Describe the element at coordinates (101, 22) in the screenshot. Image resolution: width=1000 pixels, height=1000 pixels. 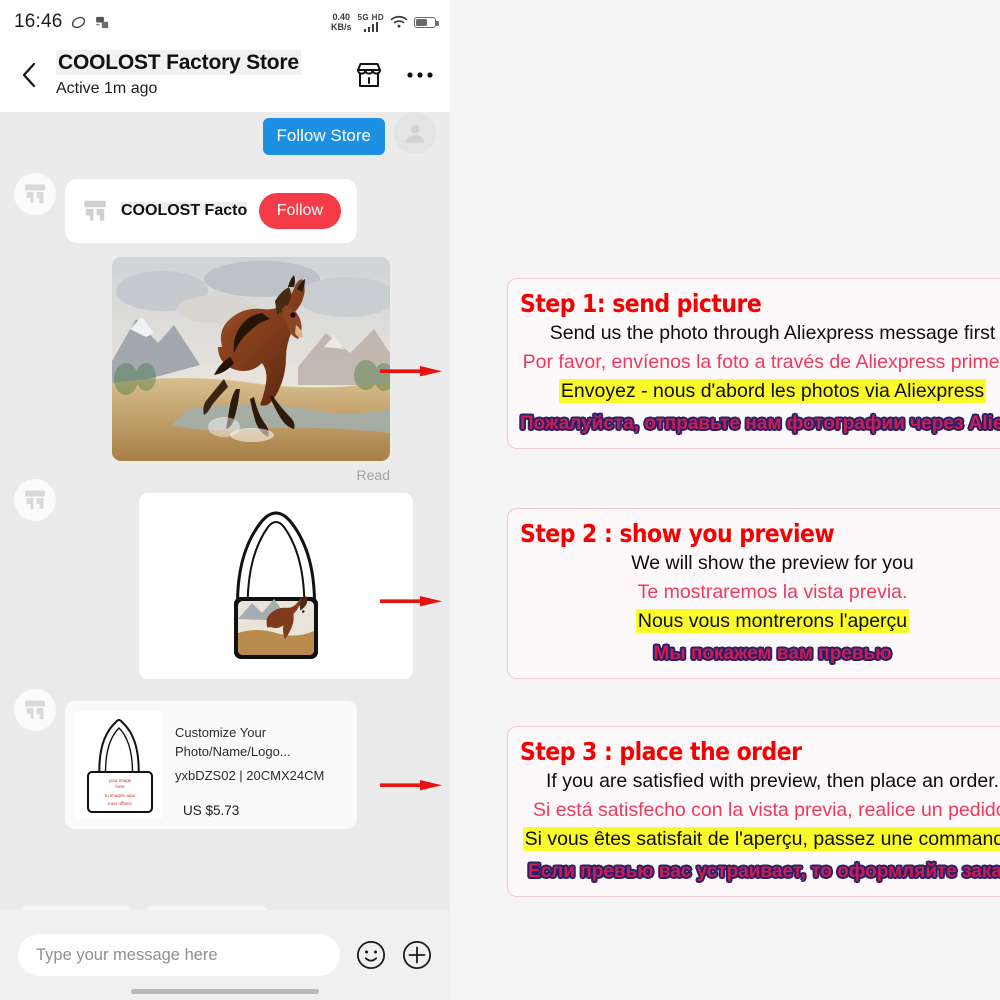
I see `app-notification-icon` at that location.